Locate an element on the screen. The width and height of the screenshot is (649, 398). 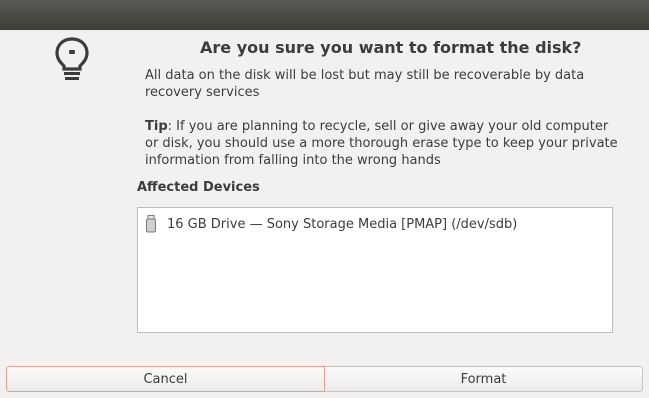
cancel-button: Cancel is located at coordinates (165, 379).